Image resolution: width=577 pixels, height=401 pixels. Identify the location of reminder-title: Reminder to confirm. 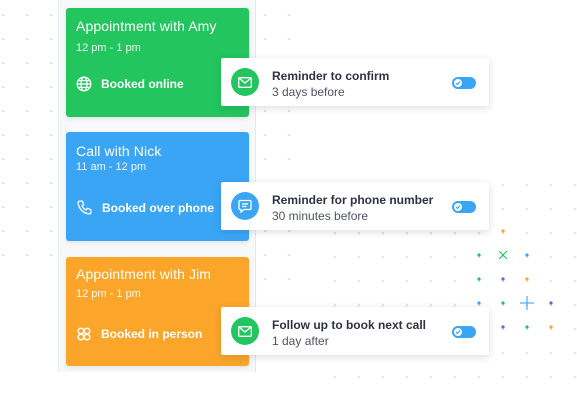
(331, 76).